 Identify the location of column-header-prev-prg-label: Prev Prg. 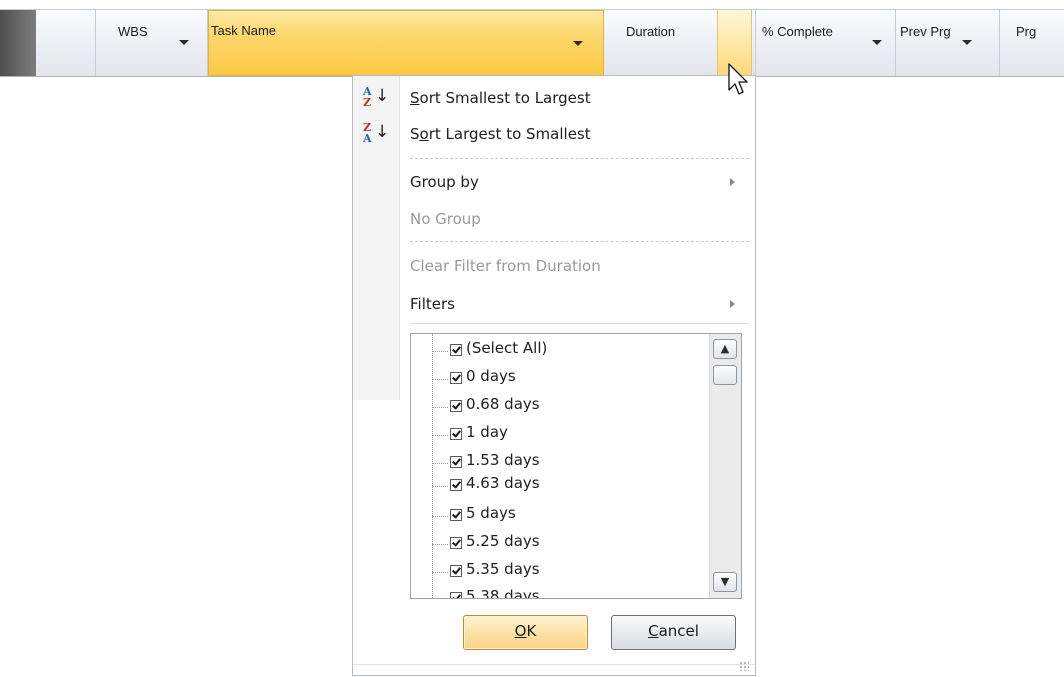
(925, 31).